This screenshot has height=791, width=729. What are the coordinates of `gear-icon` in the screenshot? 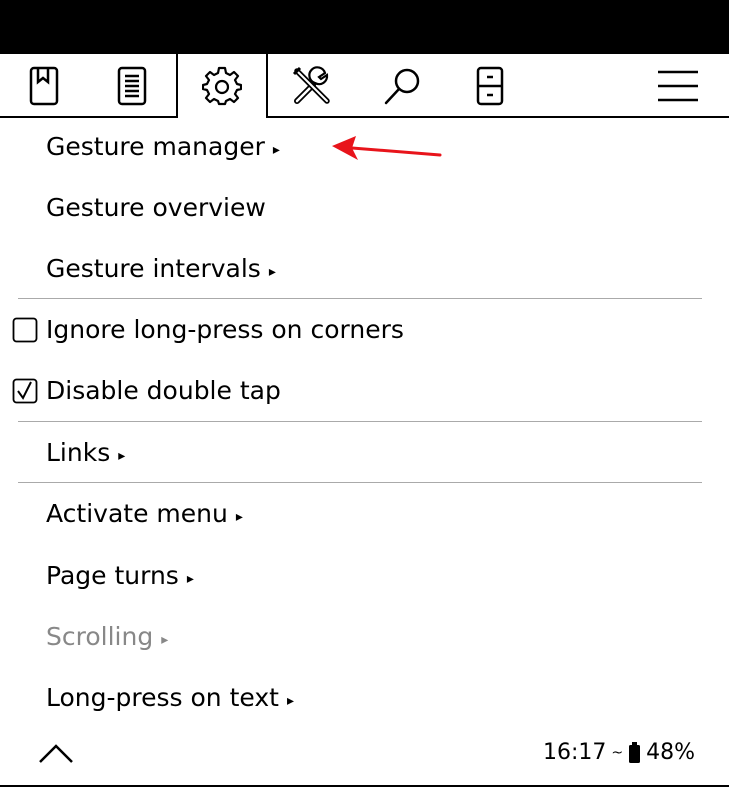 It's located at (222, 86).